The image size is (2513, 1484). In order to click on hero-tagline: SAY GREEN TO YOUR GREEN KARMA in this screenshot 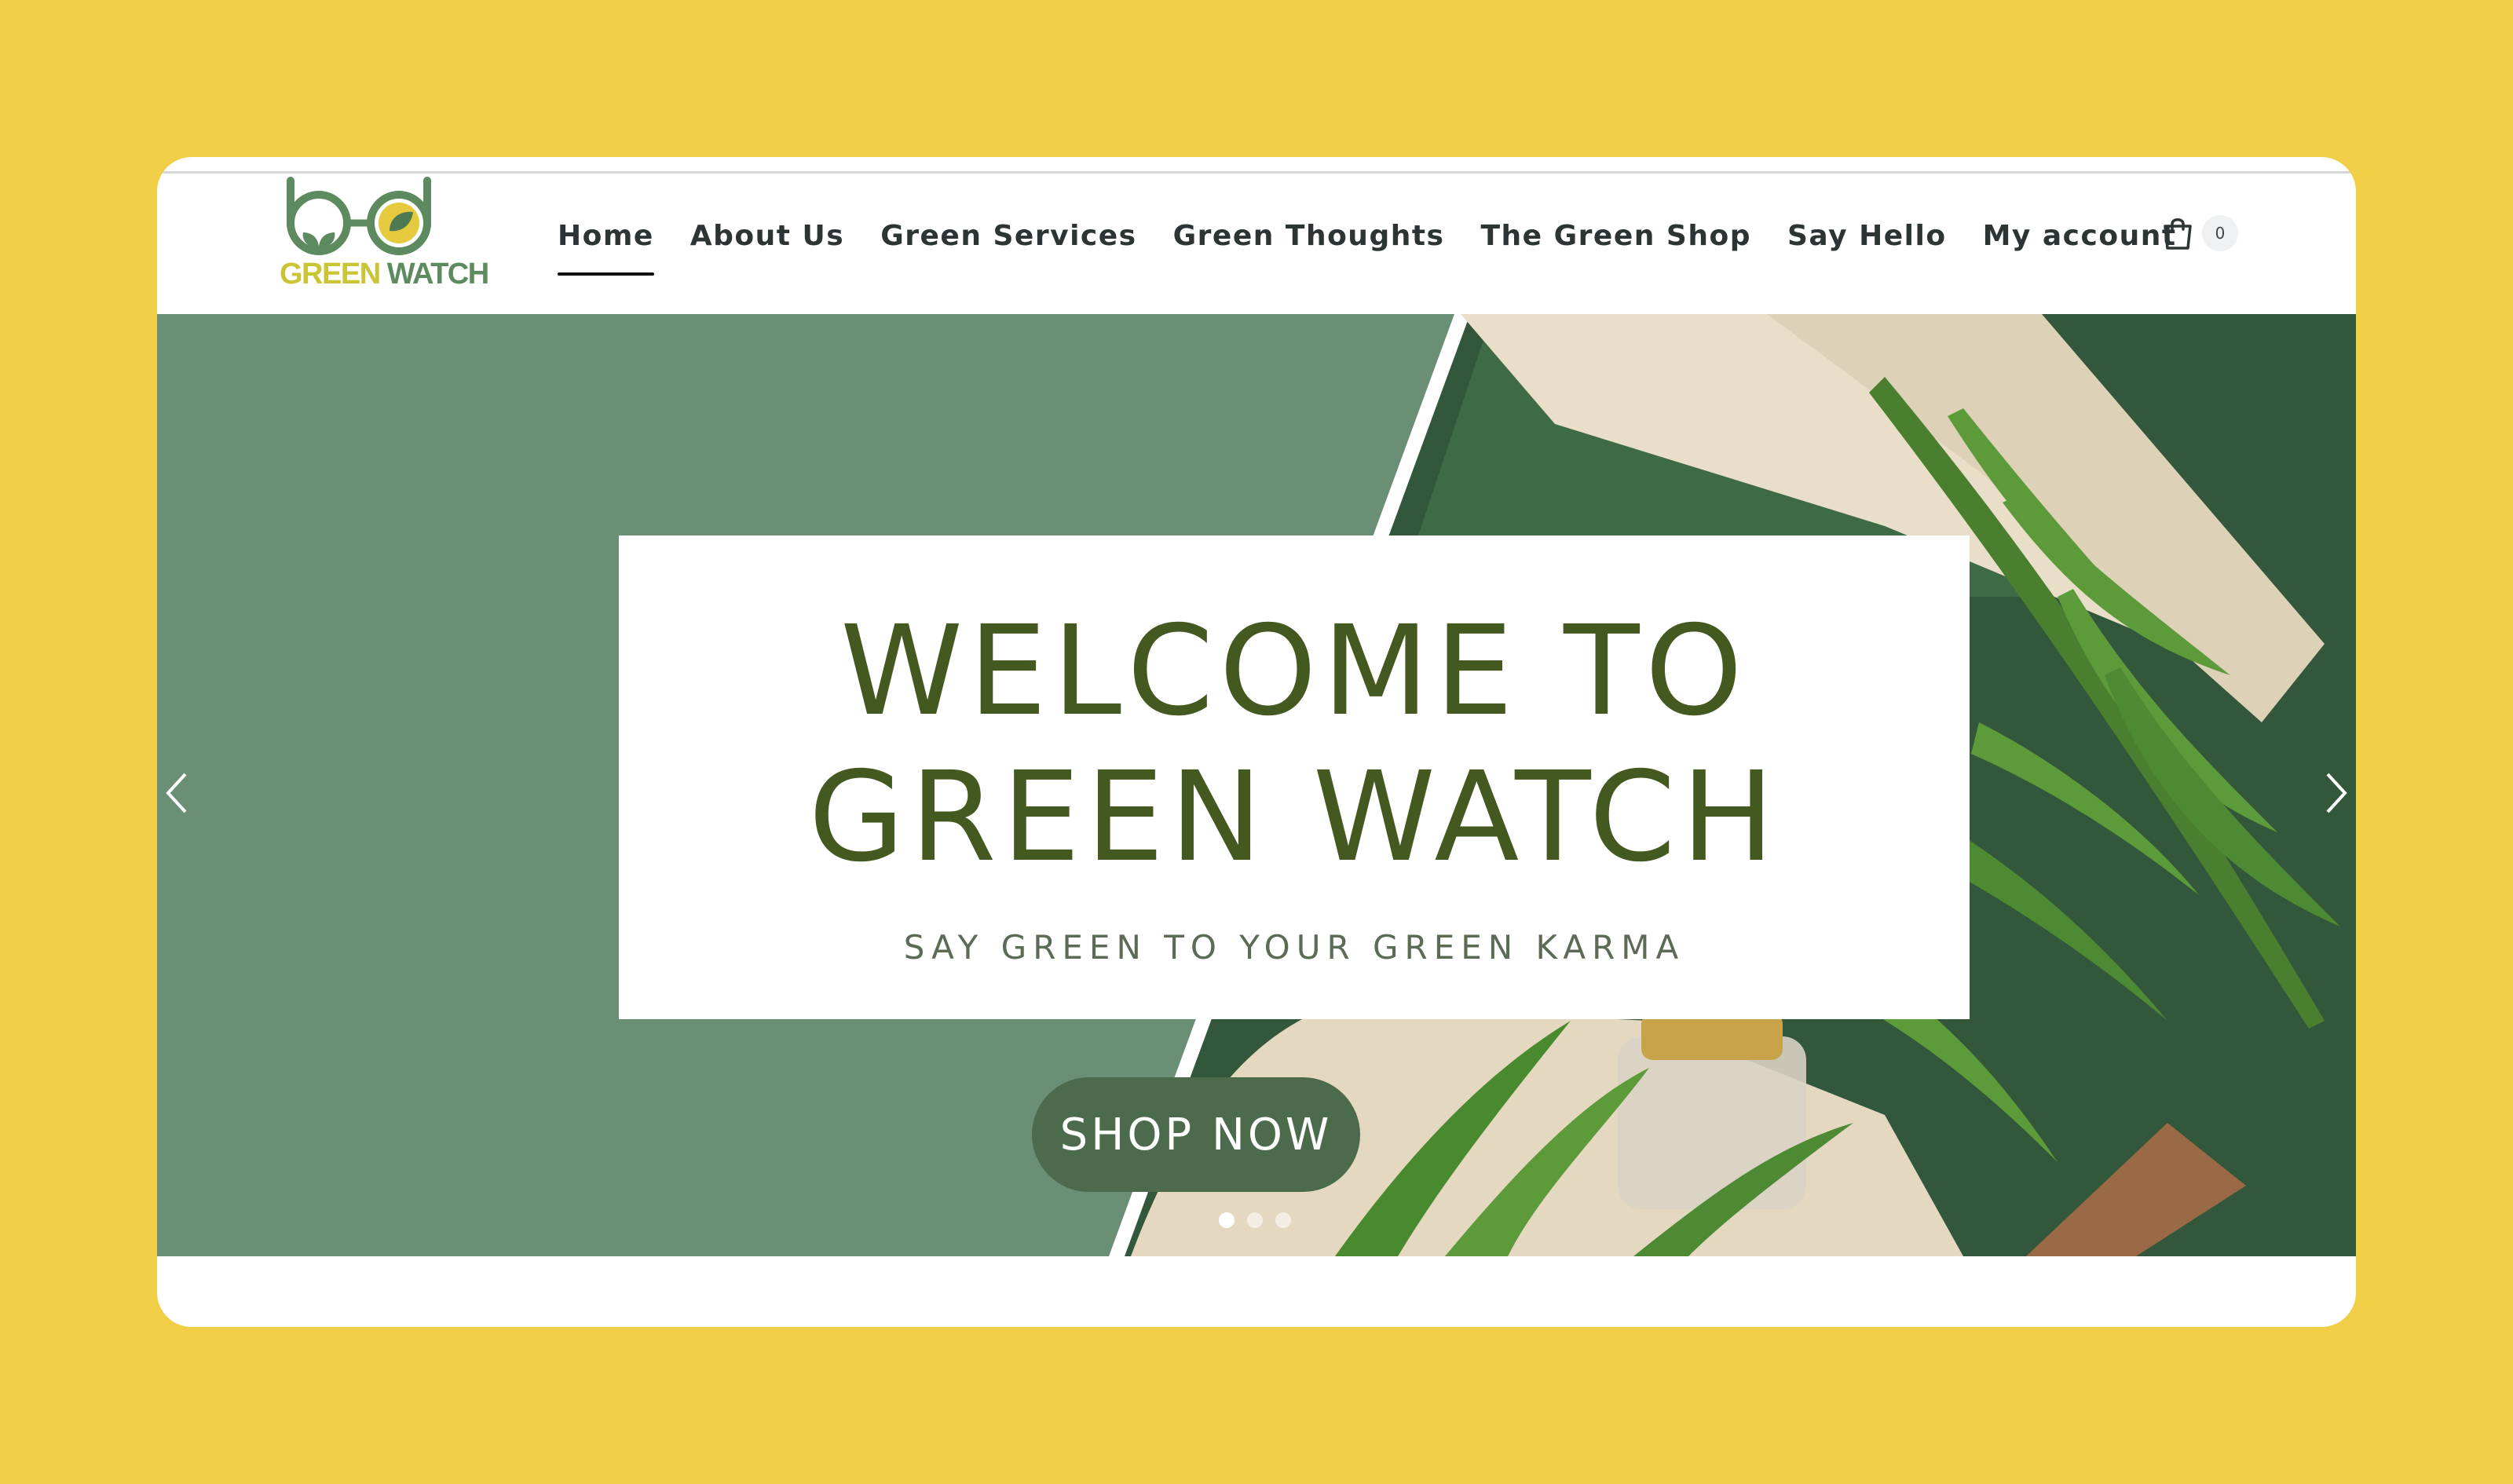, I will do `click(1294, 948)`.